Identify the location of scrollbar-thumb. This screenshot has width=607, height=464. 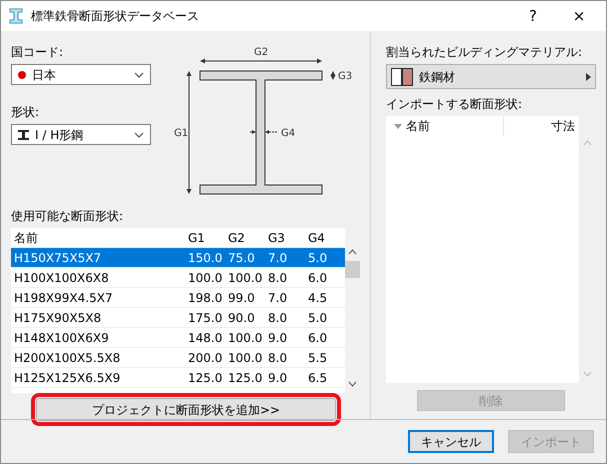
(352, 269).